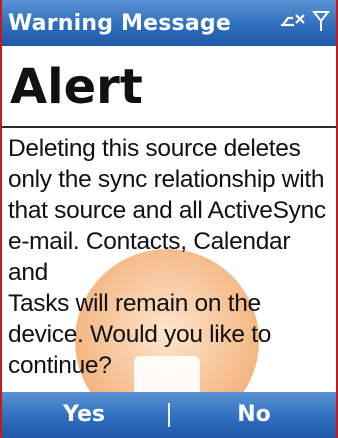 The height and width of the screenshot is (438, 338). Describe the element at coordinates (254, 415) in the screenshot. I see `no-button: No` at that location.